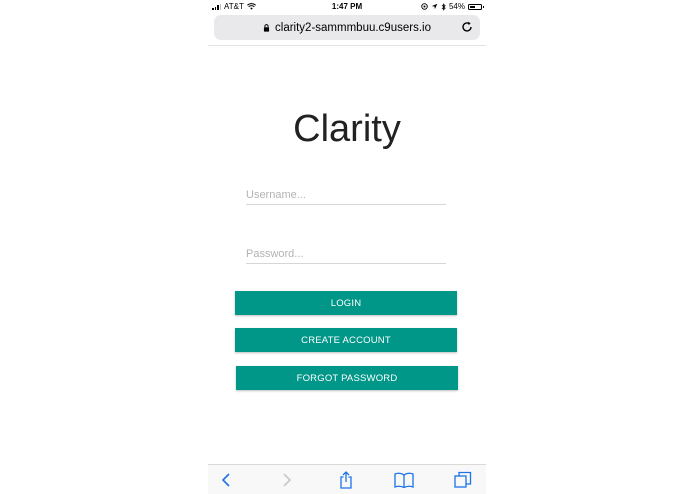 The image size is (695, 494). I want to click on tabs-icon, so click(463, 479).